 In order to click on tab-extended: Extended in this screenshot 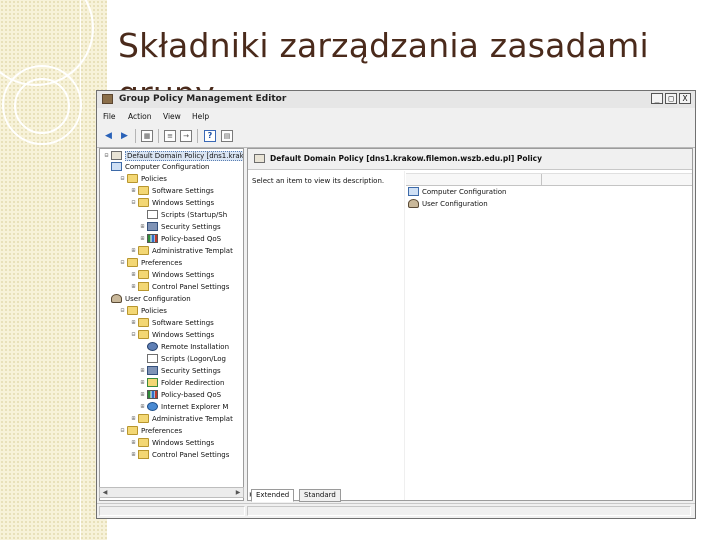, I will do `click(273, 495)`.